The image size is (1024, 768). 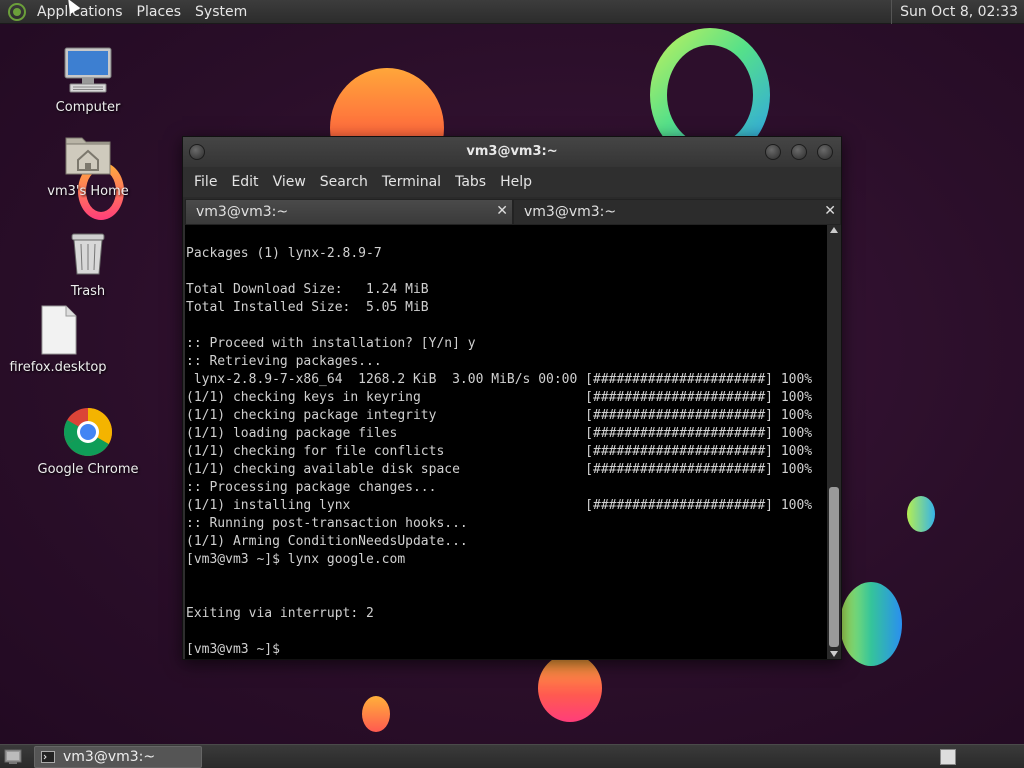 I want to click on window-title: vm3@vm3:~, so click(x=512, y=151).